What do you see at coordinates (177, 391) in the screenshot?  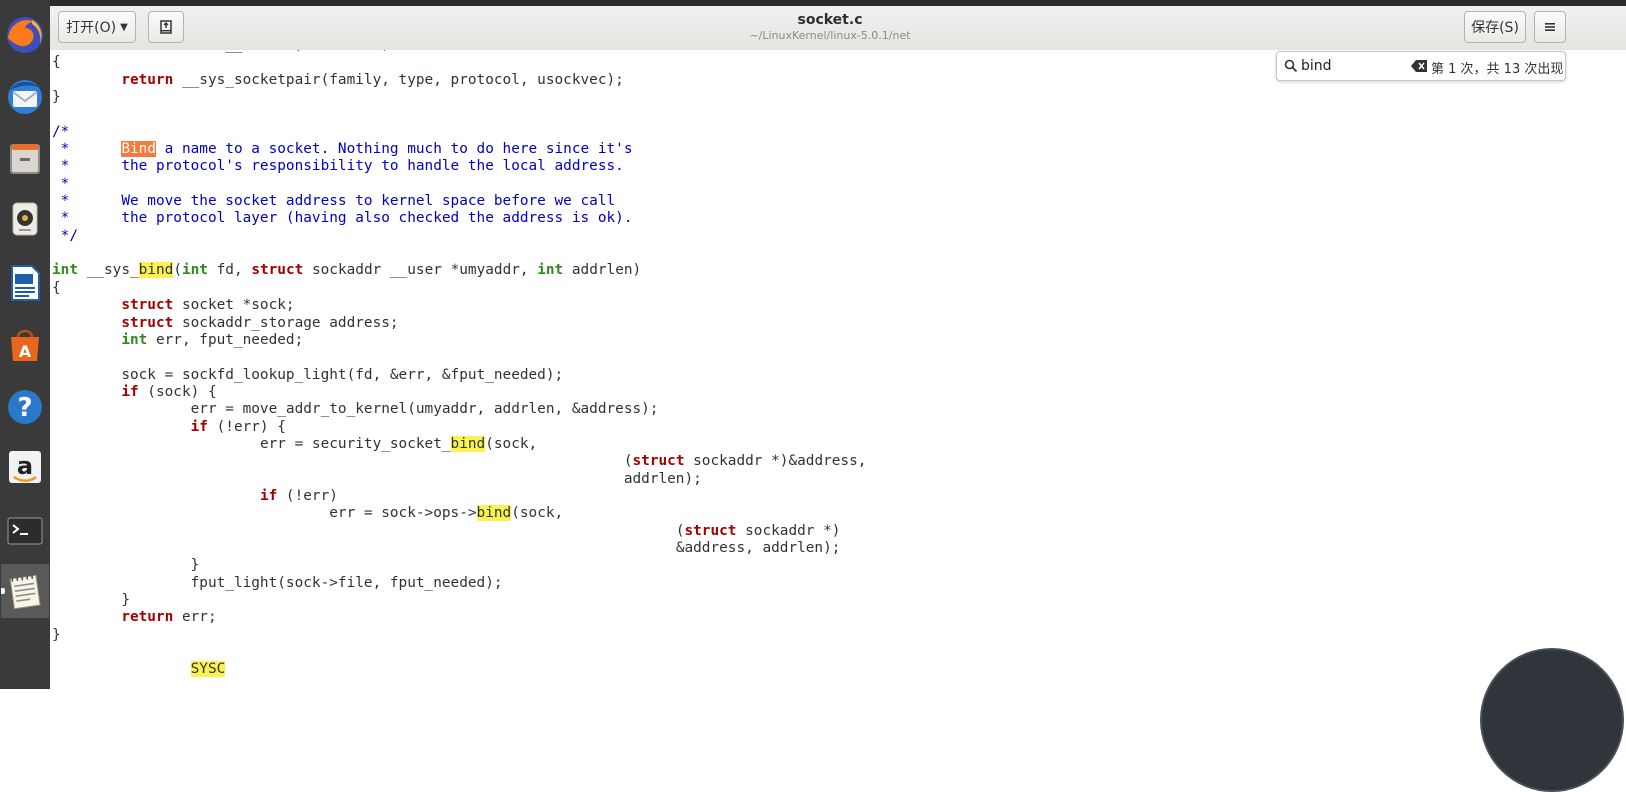 I see `code-token: (sock) {` at bounding box center [177, 391].